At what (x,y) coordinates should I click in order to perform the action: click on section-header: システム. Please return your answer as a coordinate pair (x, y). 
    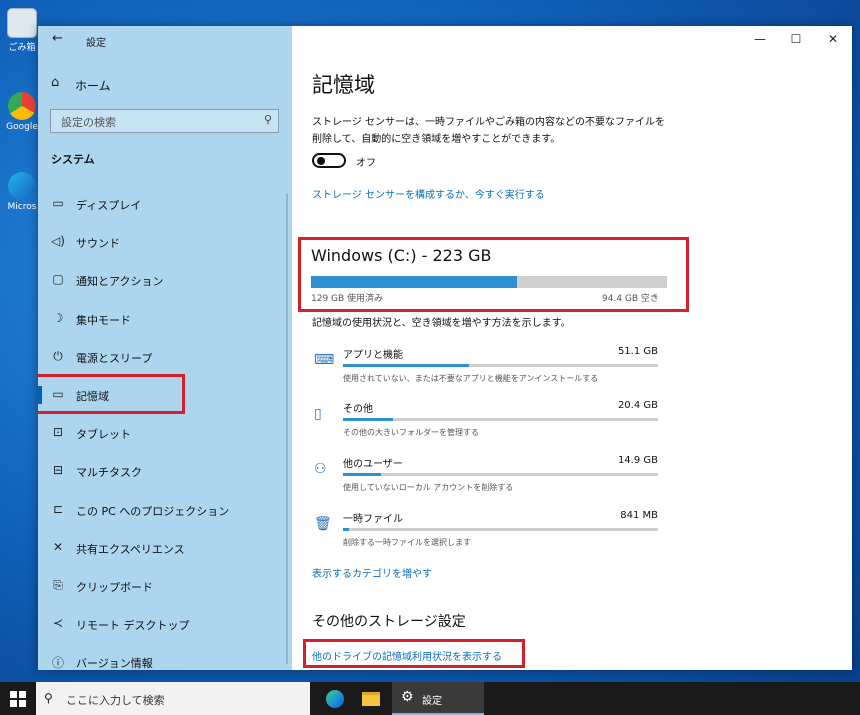
    Looking at the image, I should click on (73, 159).